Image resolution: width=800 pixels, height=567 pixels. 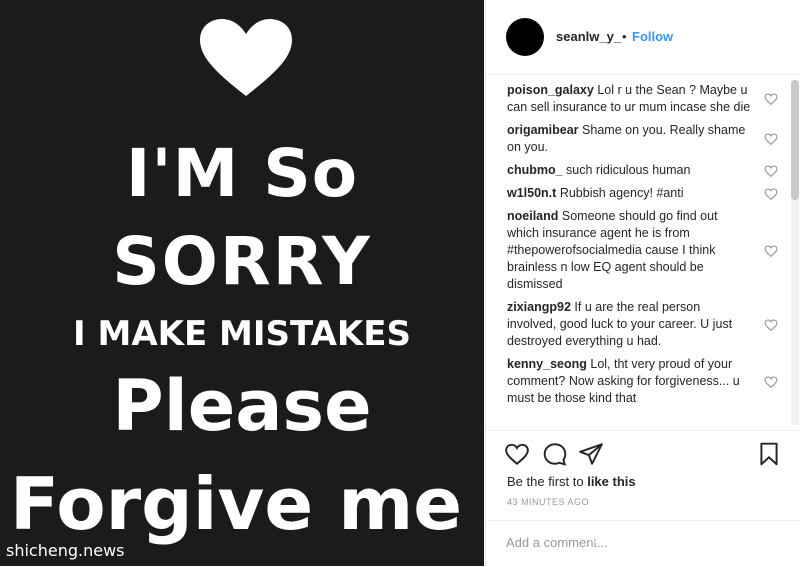 What do you see at coordinates (548, 502) in the screenshot?
I see `timestamp: 43 MINUTES AGO` at bounding box center [548, 502].